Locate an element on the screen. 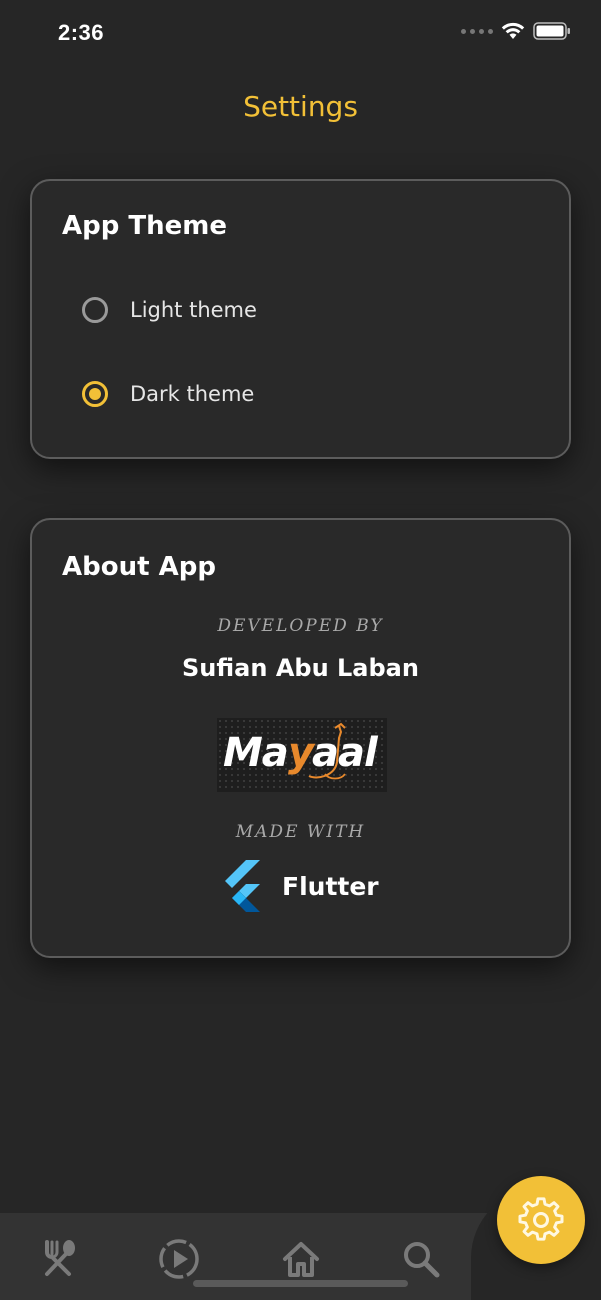  nav-home-button is located at coordinates (301, 1259).